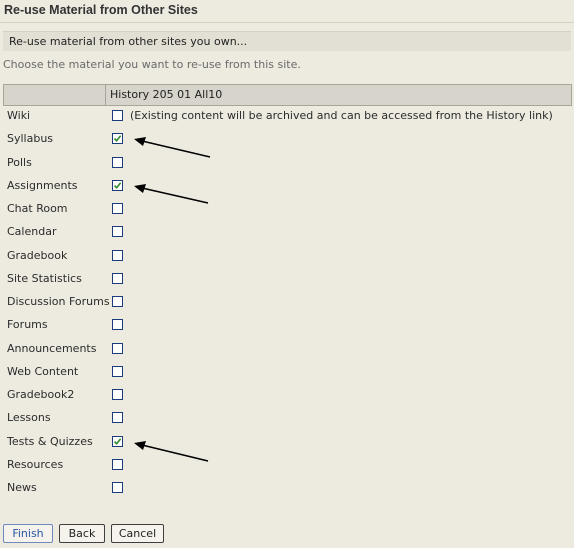 The image size is (574, 548). I want to click on tool-row: Chat Room, so click(287, 210).